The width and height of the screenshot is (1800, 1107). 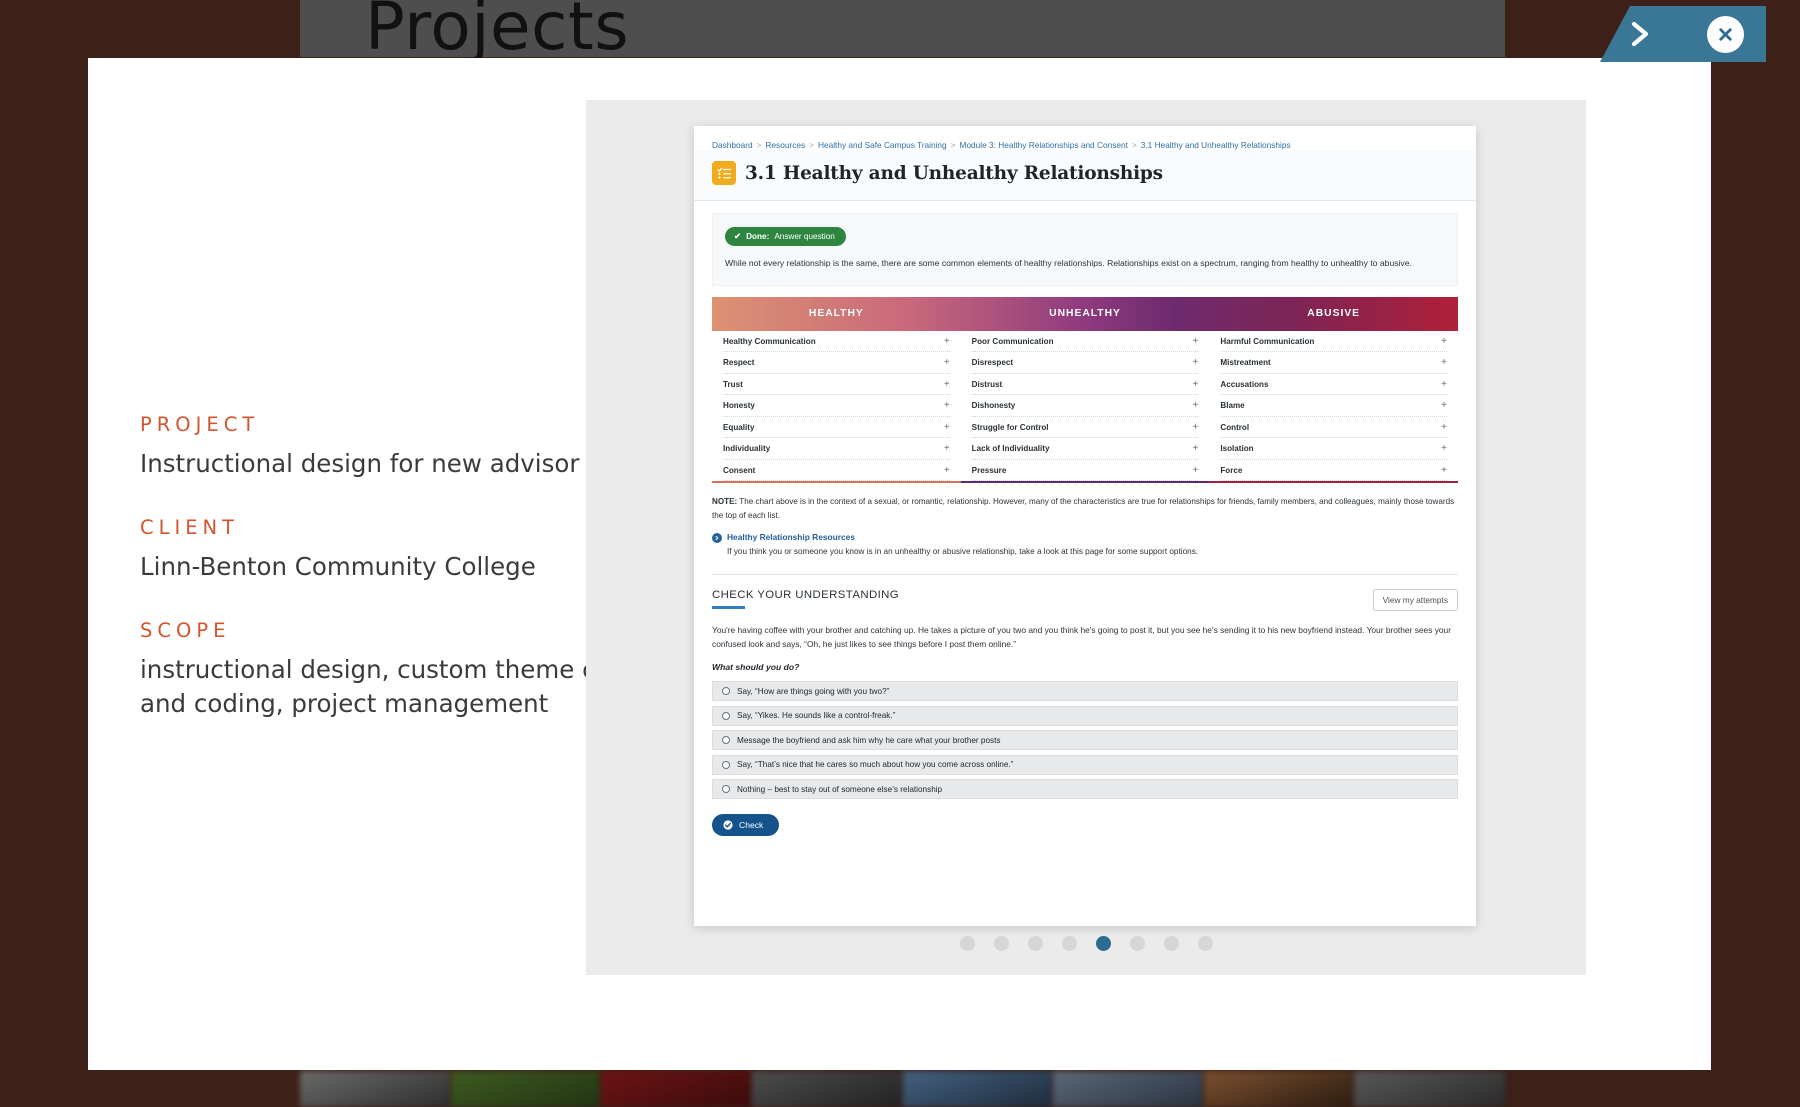 What do you see at coordinates (497, 32) in the screenshot?
I see `background-page-title: Projects` at bounding box center [497, 32].